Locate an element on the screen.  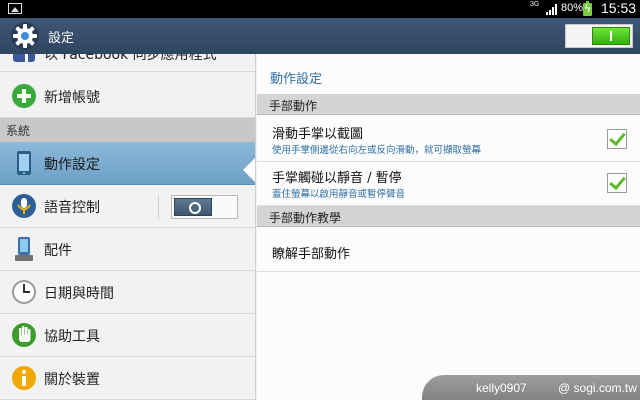
status-bar: 3G 80% 15:53 is located at coordinates (320, 9).